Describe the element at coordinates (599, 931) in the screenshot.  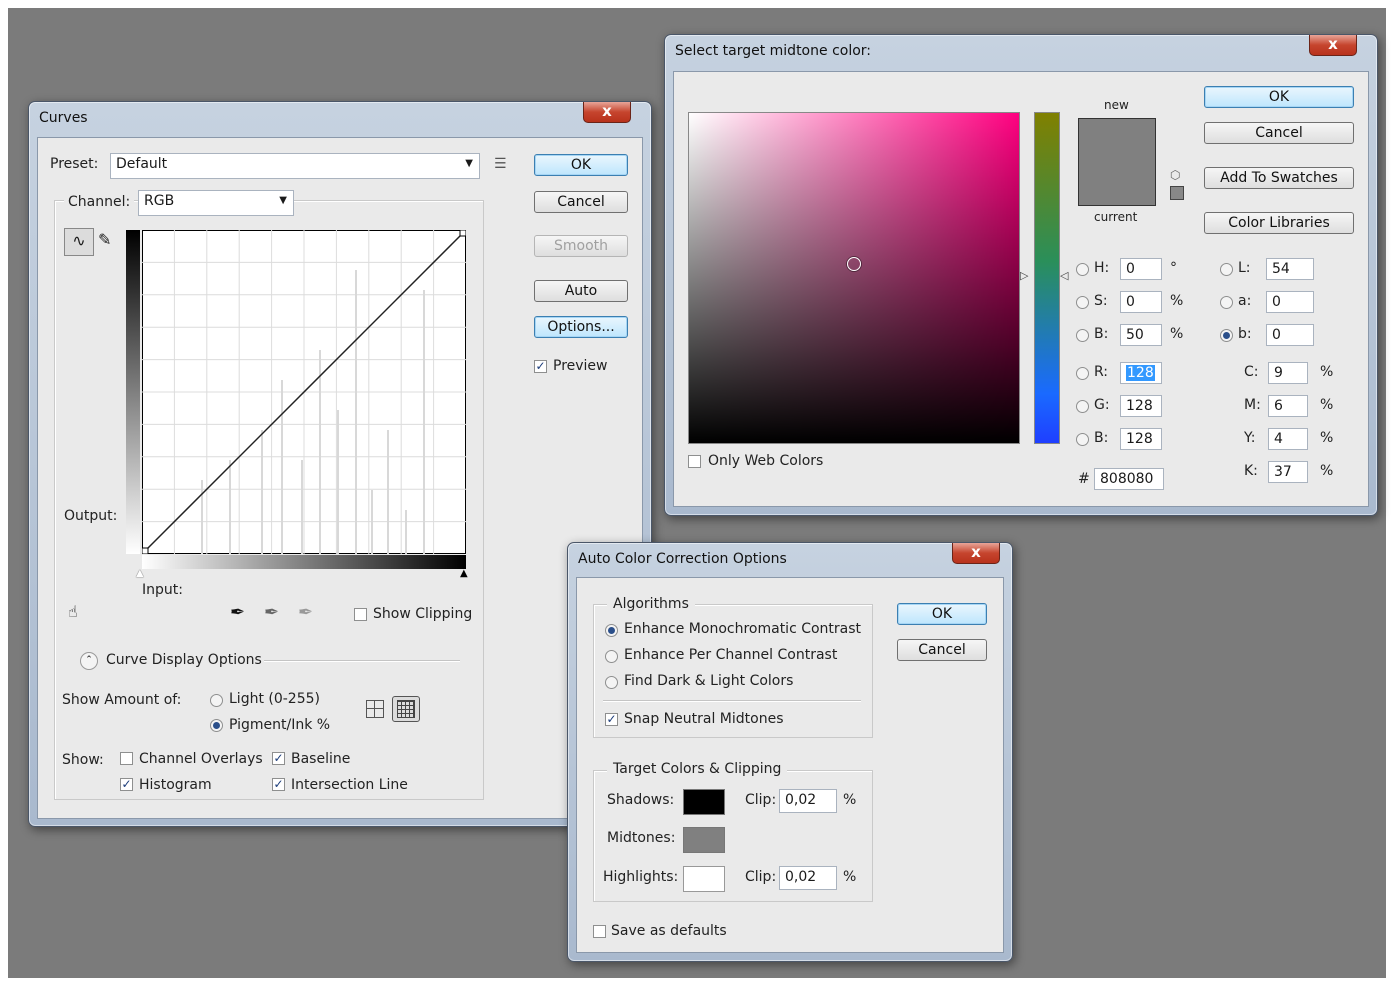
I see `save-defaults-checkbox` at that location.